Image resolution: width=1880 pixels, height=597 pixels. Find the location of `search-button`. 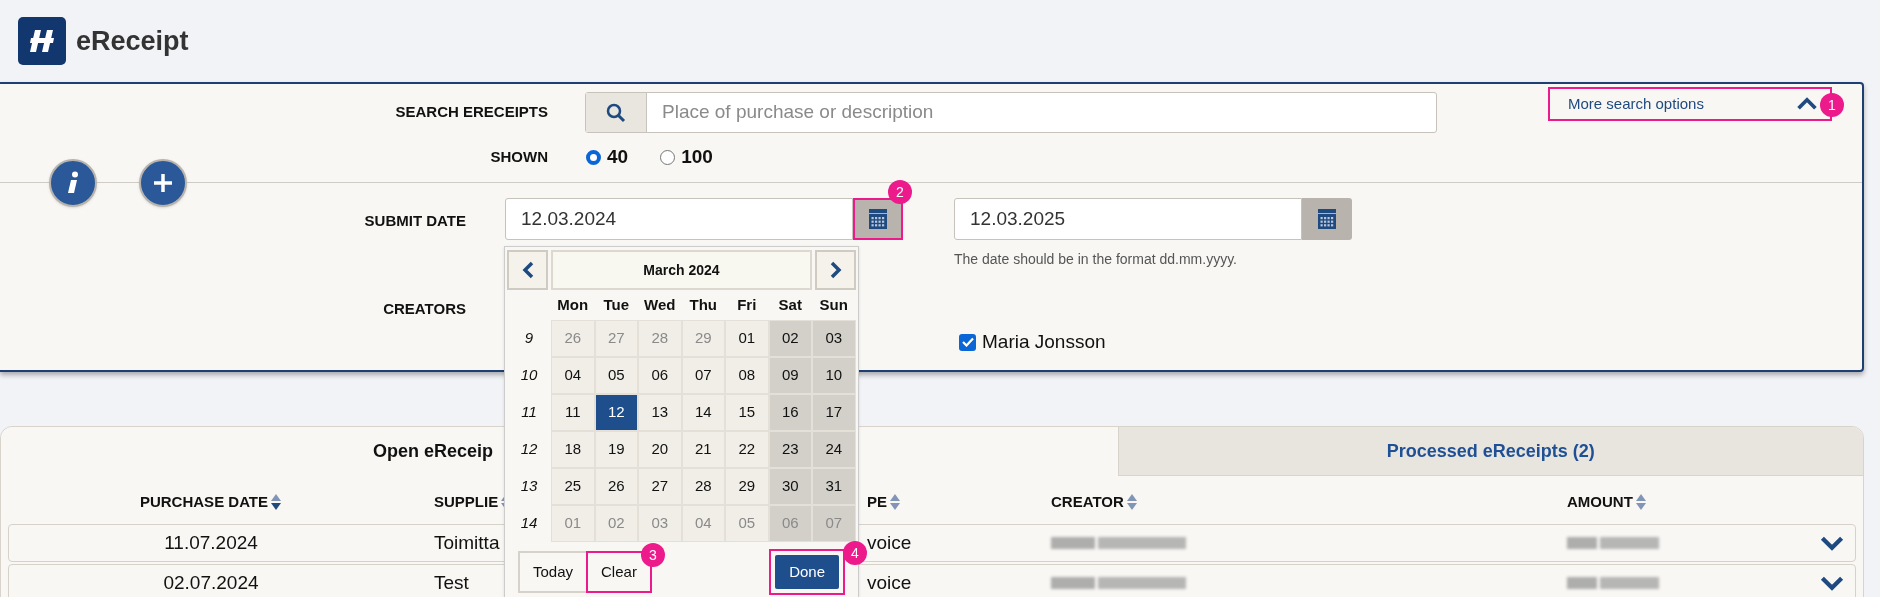

search-button is located at coordinates (616, 112).